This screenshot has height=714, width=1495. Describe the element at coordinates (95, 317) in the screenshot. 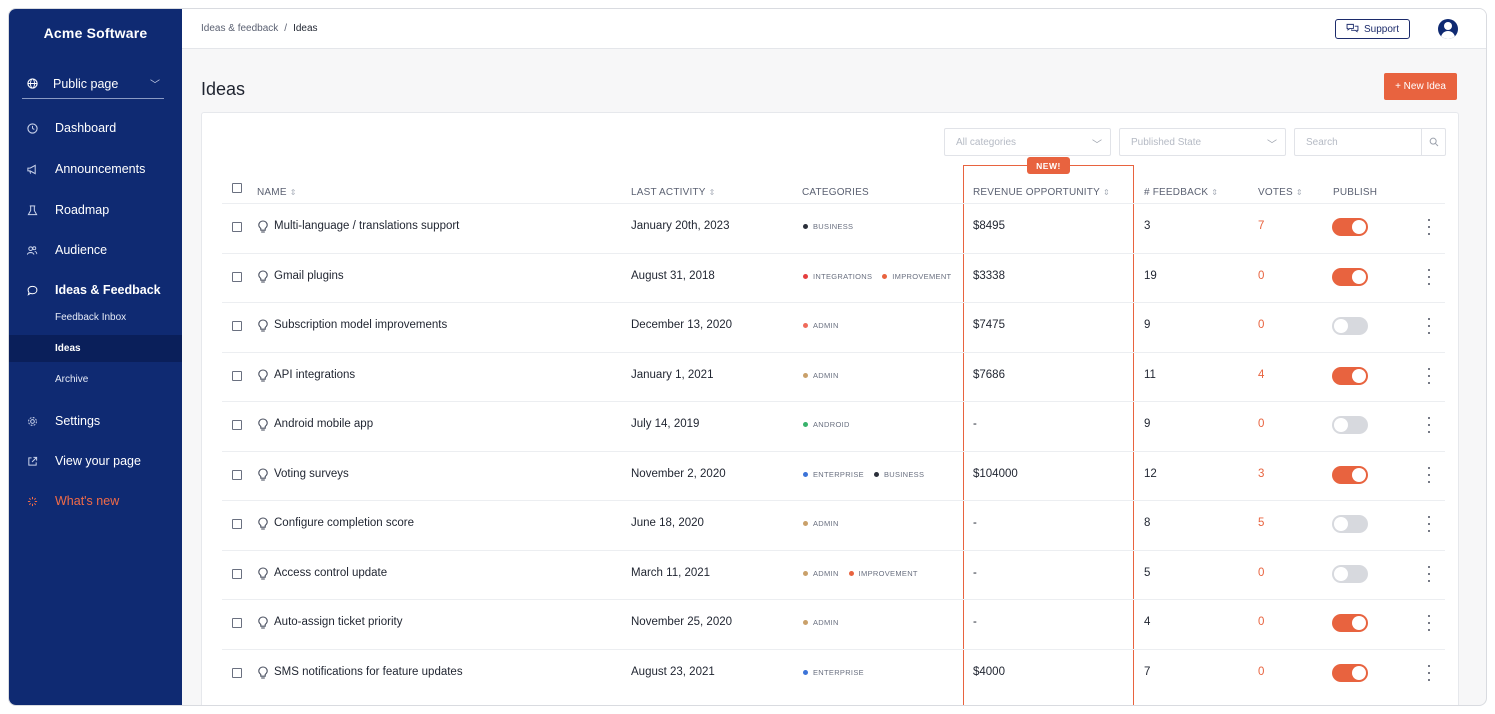

I see `sidebar-subitem-feedback-inbox: Feedback Inbox` at that location.